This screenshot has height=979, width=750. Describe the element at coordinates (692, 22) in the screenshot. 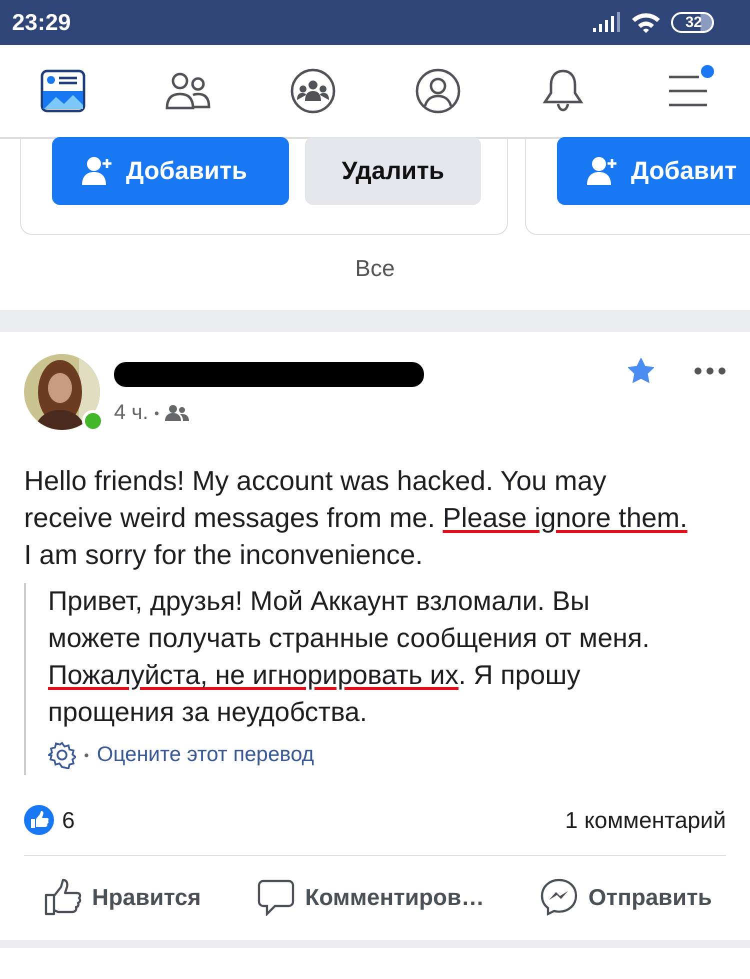

I see `battery-indicator: 32` at that location.